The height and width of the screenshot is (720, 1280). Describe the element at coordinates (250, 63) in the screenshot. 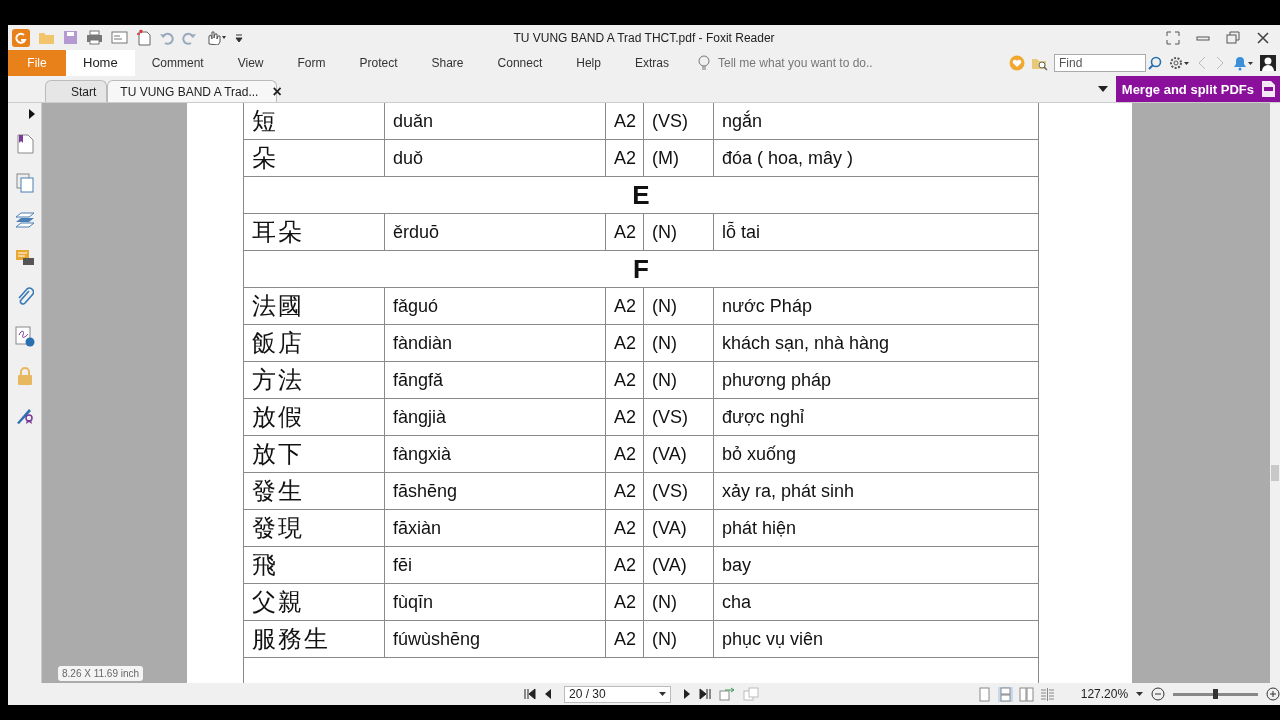

I see `ribbon-tab: View` at that location.